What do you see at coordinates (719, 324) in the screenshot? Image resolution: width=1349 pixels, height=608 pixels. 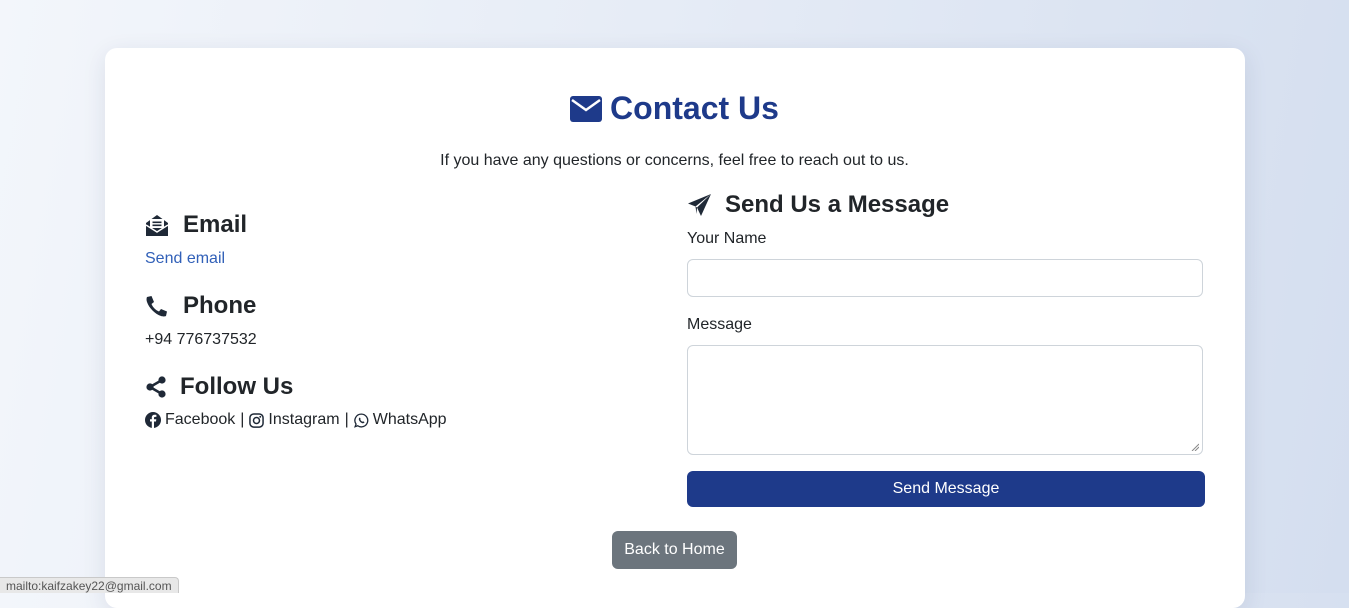 I see `message-label: Message` at bounding box center [719, 324].